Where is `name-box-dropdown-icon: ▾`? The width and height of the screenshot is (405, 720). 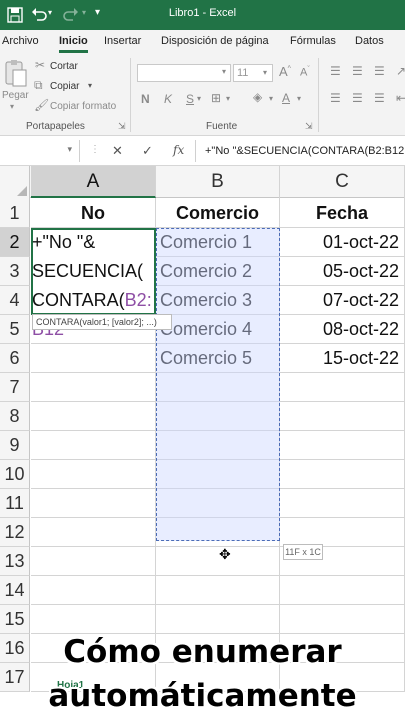 name-box-dropdown-icon: ▾ is located at coordinates (69, 149).